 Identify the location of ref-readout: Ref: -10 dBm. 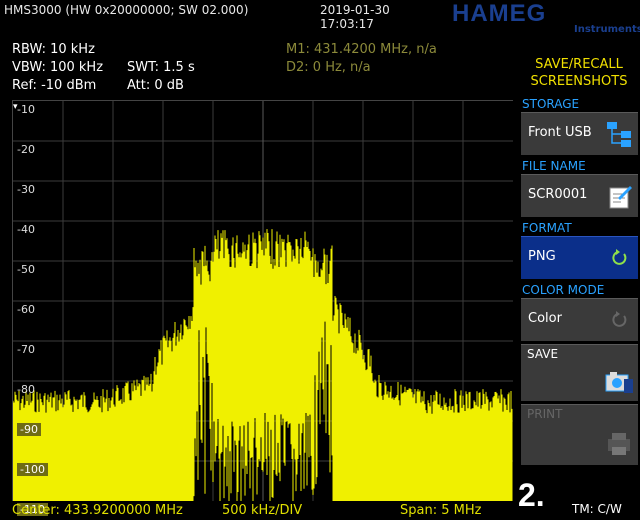
(54, 85).